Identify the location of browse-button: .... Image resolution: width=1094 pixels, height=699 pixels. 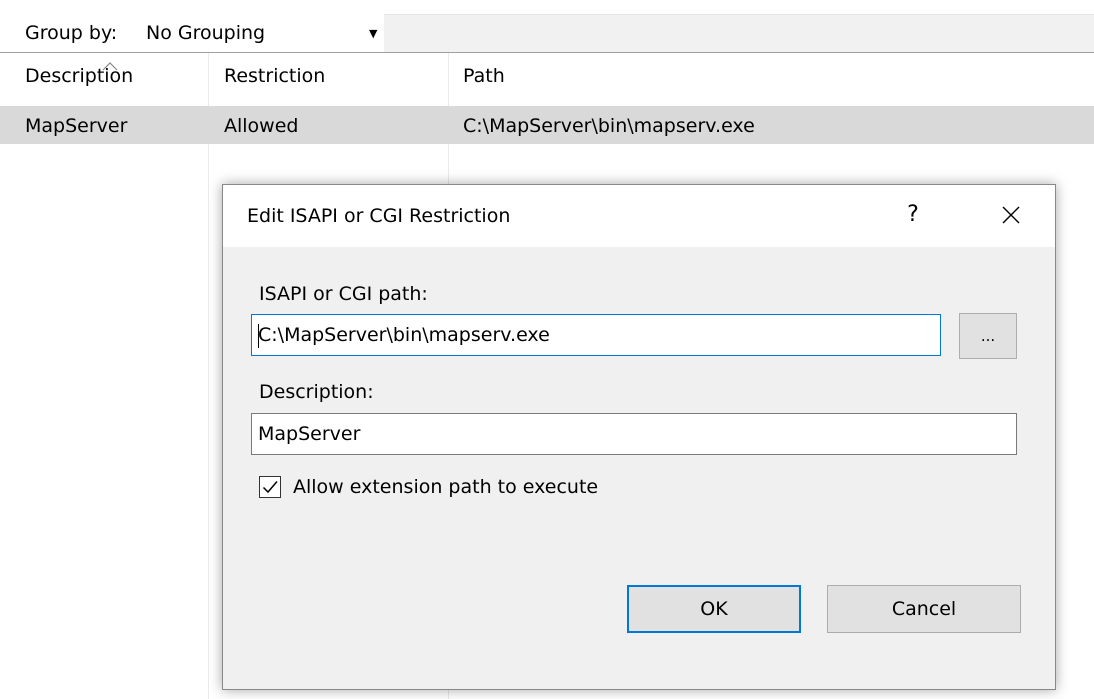
(988, 336).